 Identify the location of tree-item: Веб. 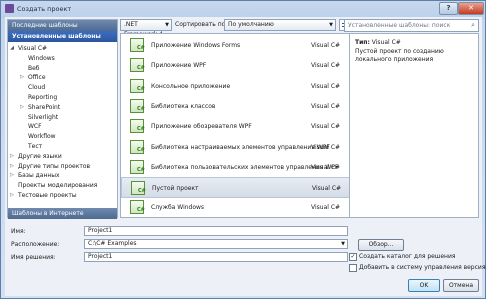
(62, 69).